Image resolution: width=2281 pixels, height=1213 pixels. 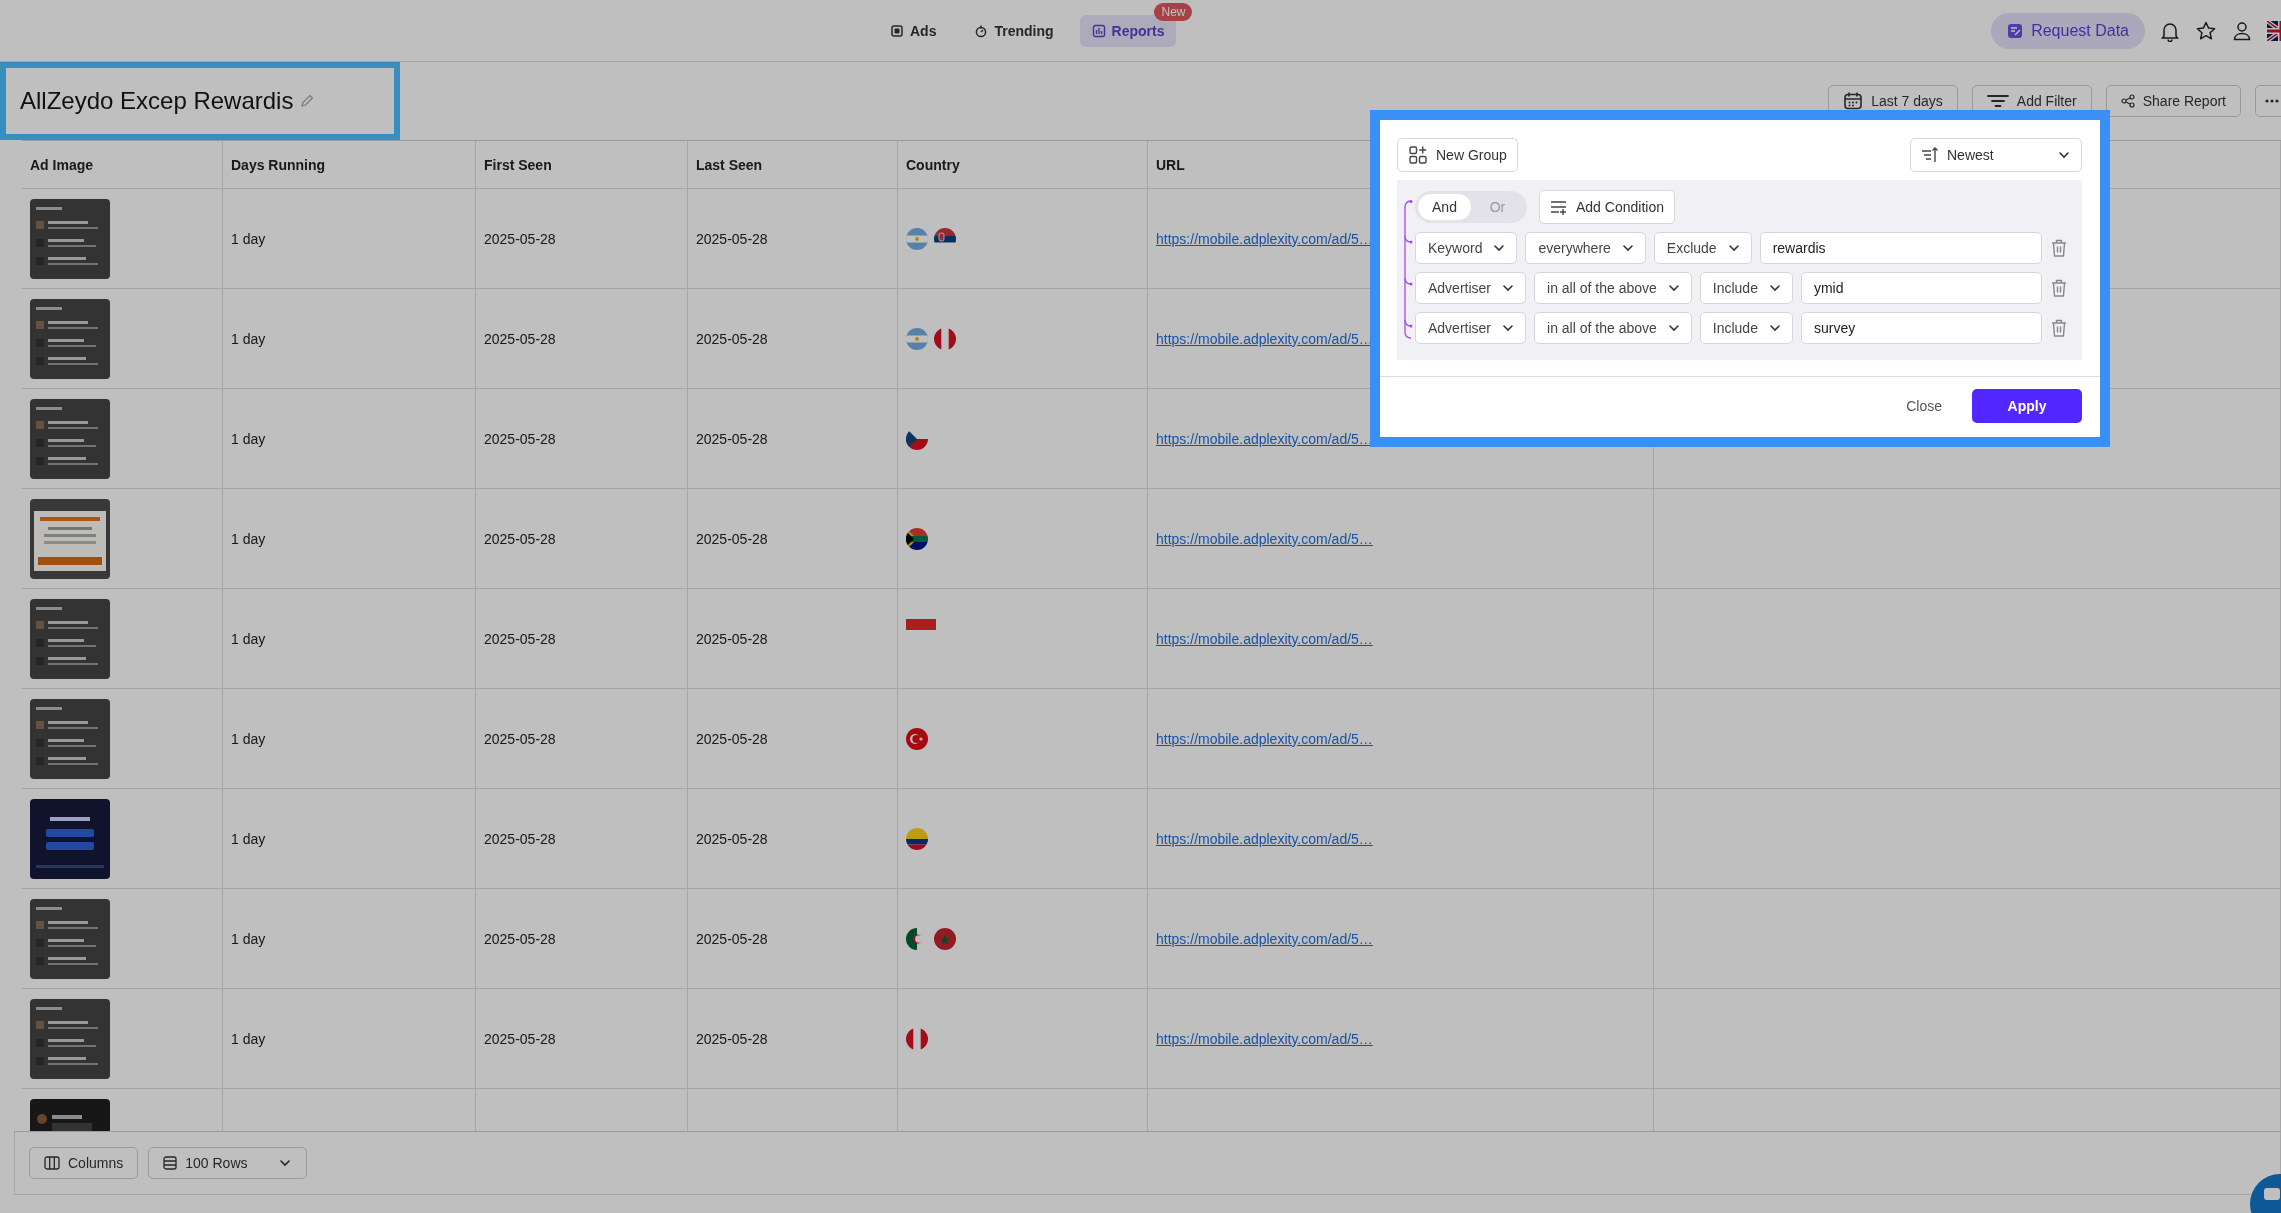 I want to click on value-field: rewardis, so click(x=1900, y=248).